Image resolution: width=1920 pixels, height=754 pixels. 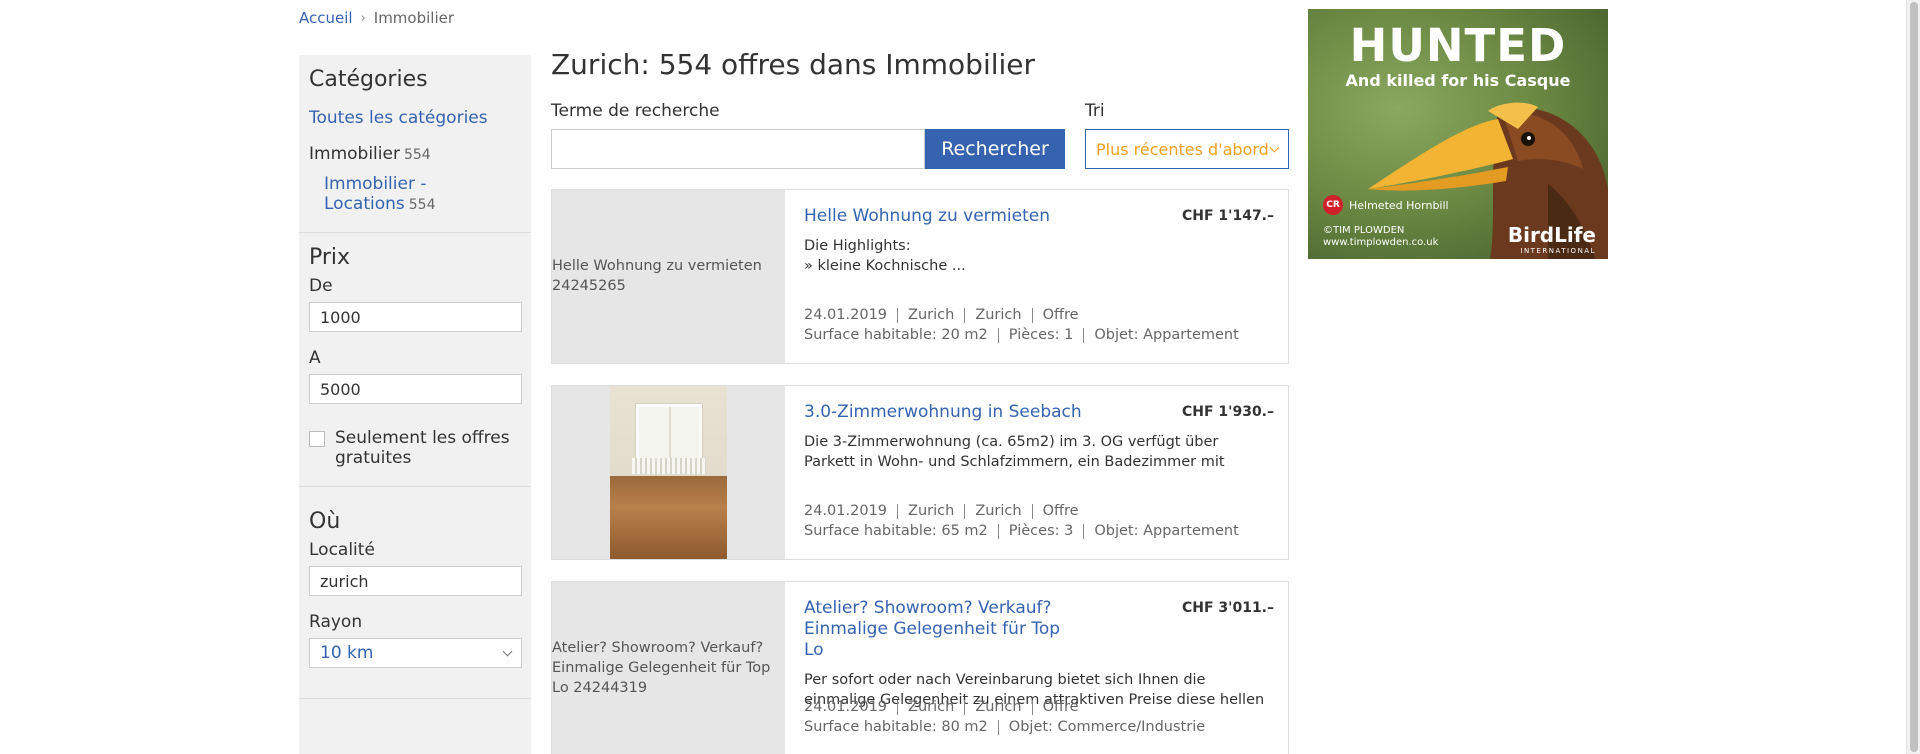 I want to click on radiator-shape, so click(x=669, y=466).